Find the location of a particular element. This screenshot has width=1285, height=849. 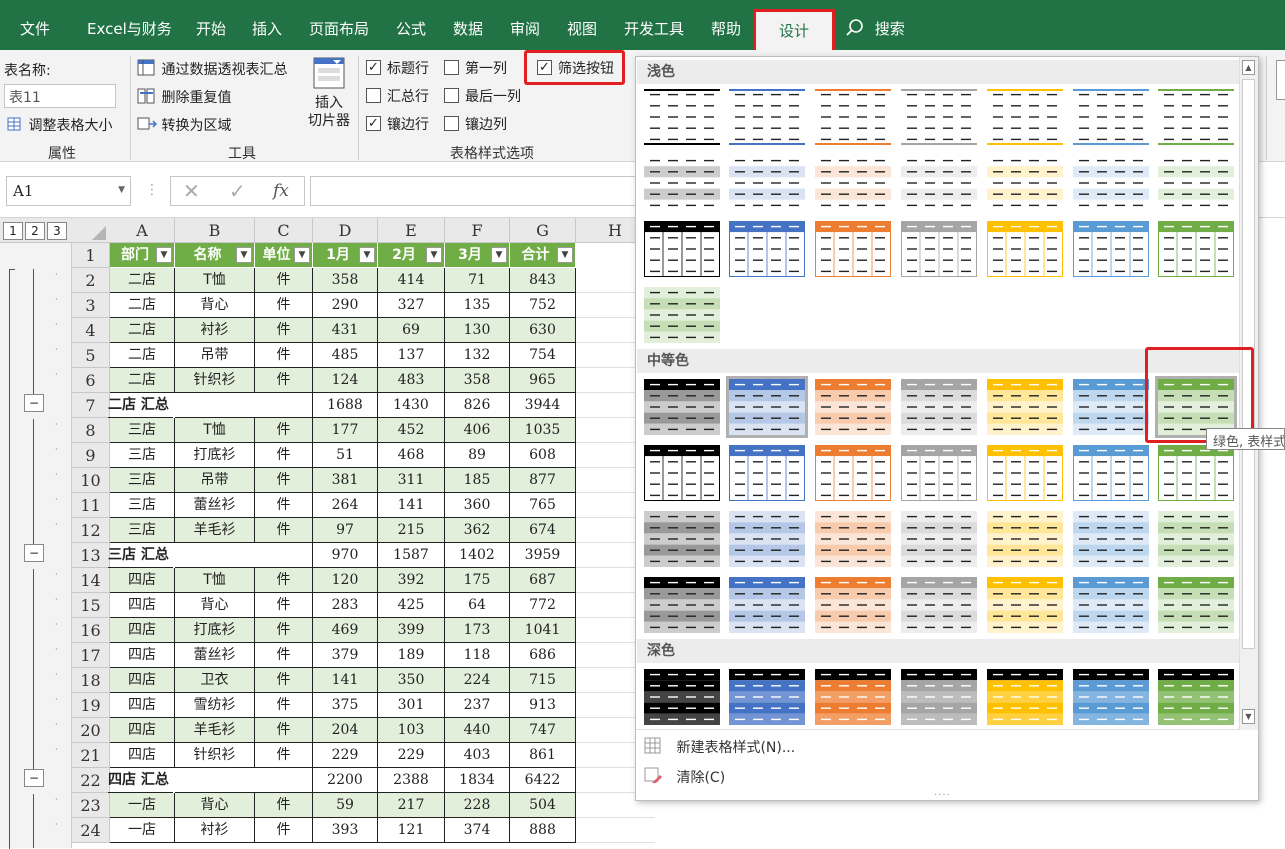

table-cell: 1834 is located at coordinates (477, 780).